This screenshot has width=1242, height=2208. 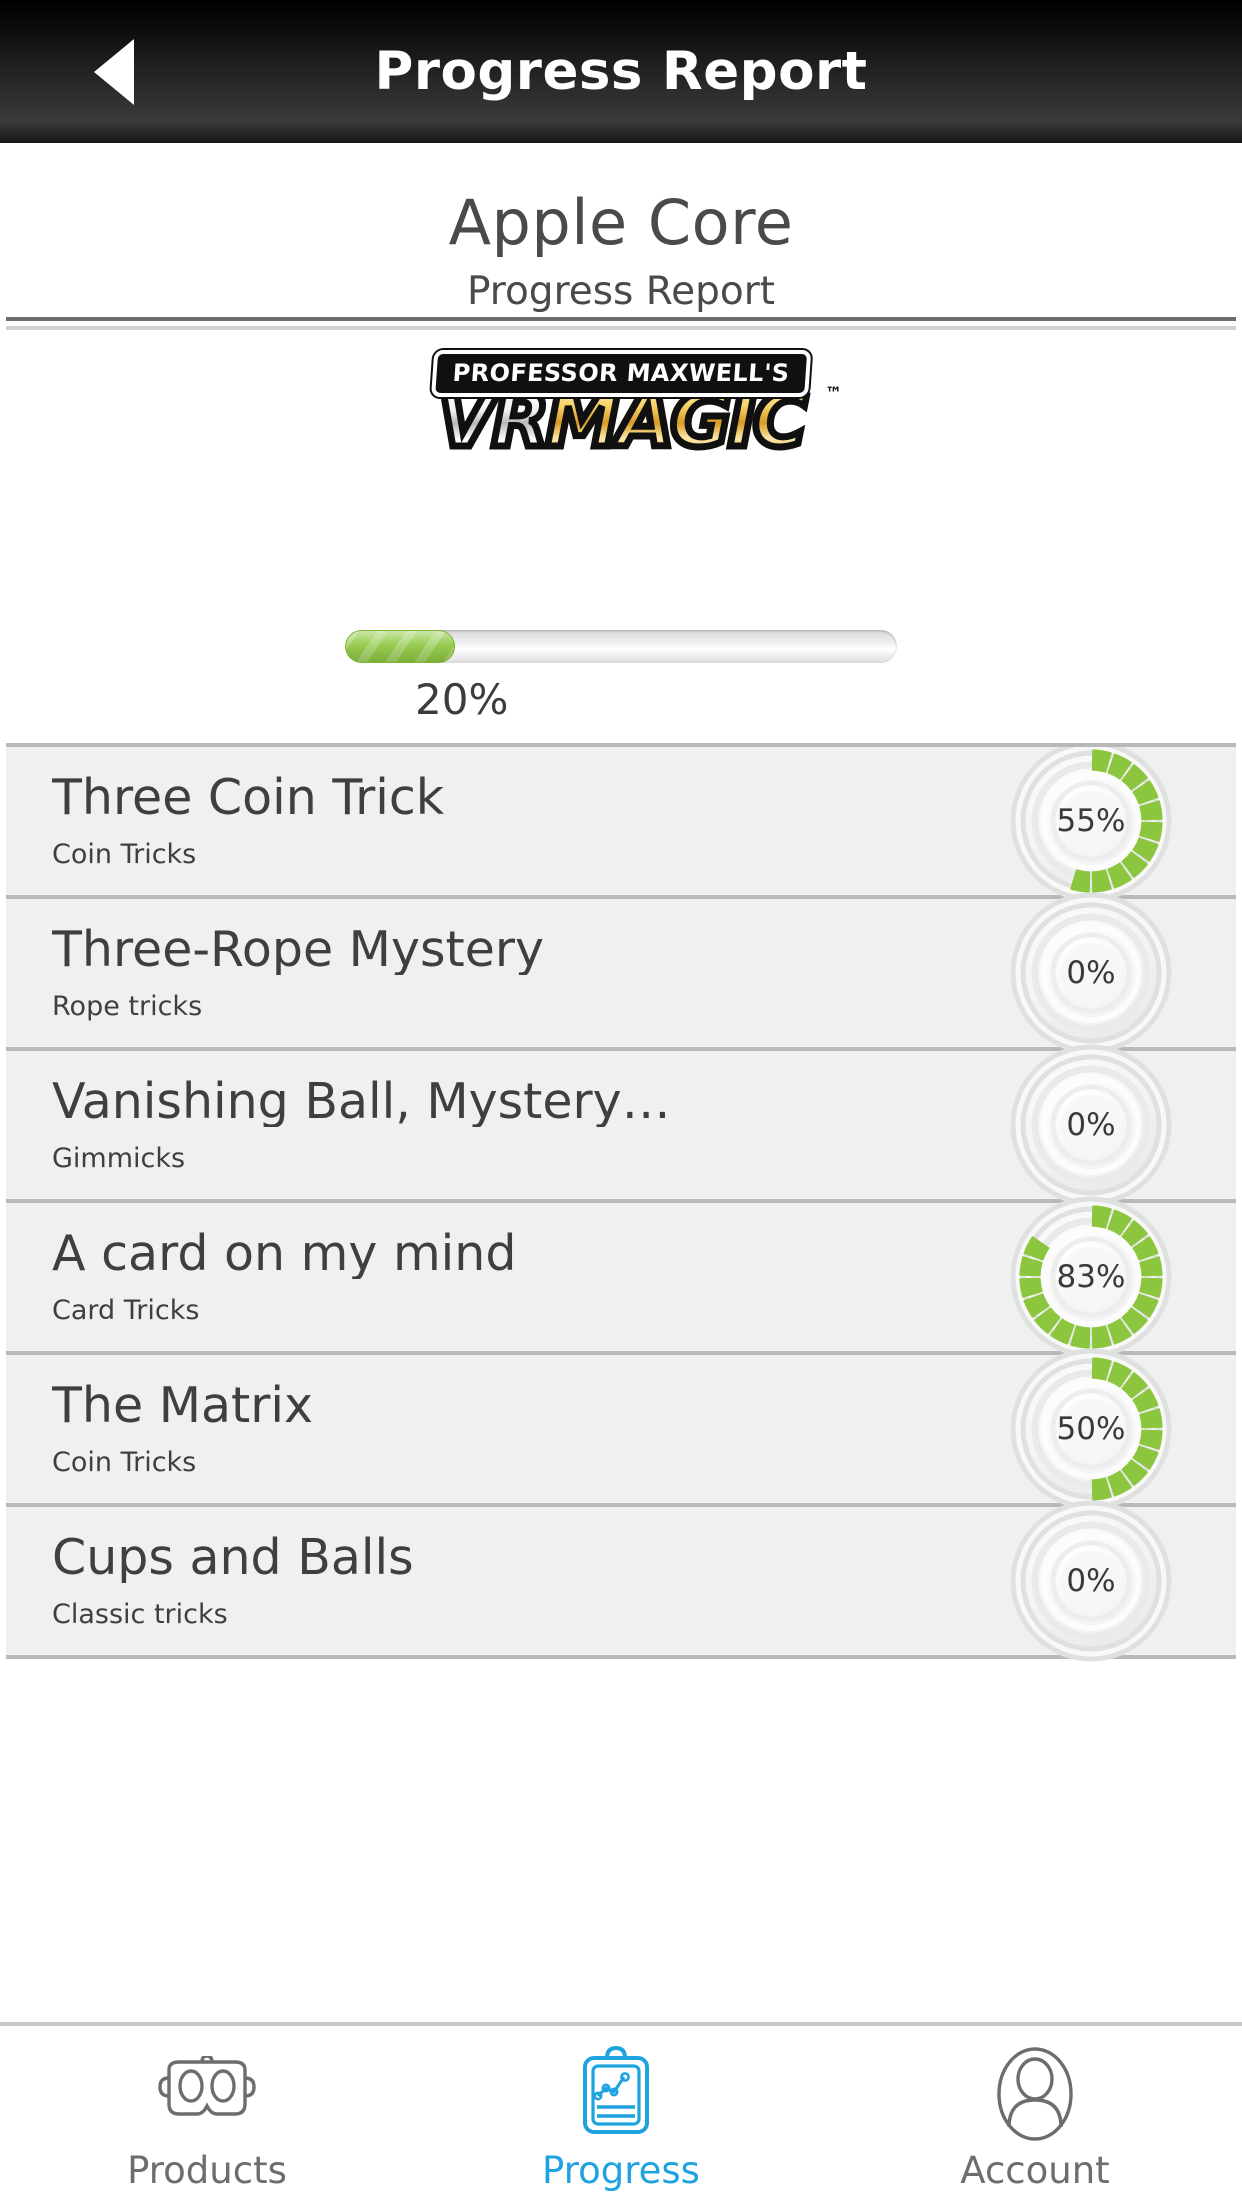 What do you see at coordinates (446, 1581) in the screenshot?
I see `trick-text-block: Cups and Balls Classic tricks` at bounding box center [446, 1581].